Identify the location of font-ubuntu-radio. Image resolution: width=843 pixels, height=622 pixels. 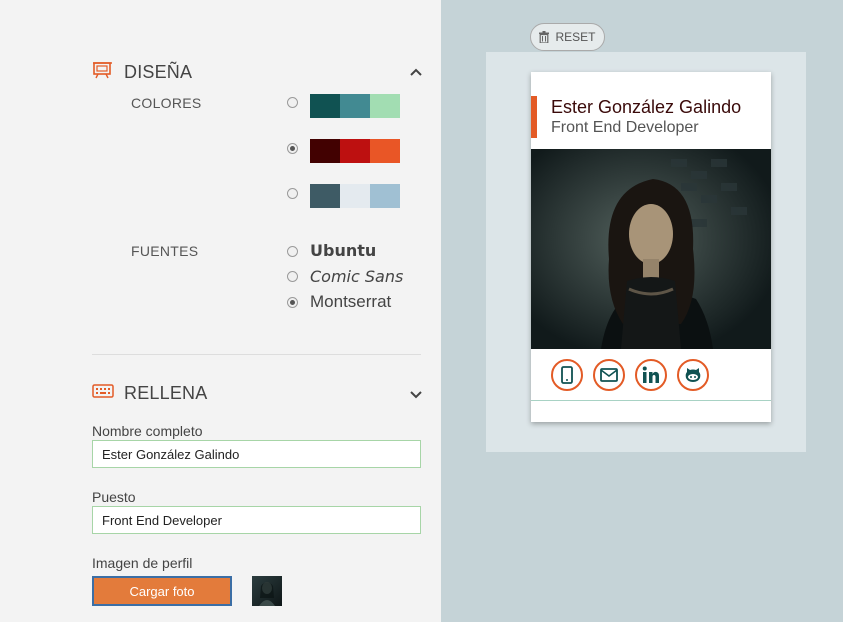
(292, 251).